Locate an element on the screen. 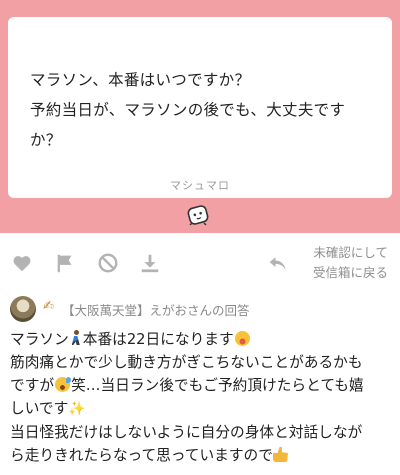 The width and height of the screenshot is (400, 475). writing-hand-icon: ✍ is located at coordinates (48, 306).